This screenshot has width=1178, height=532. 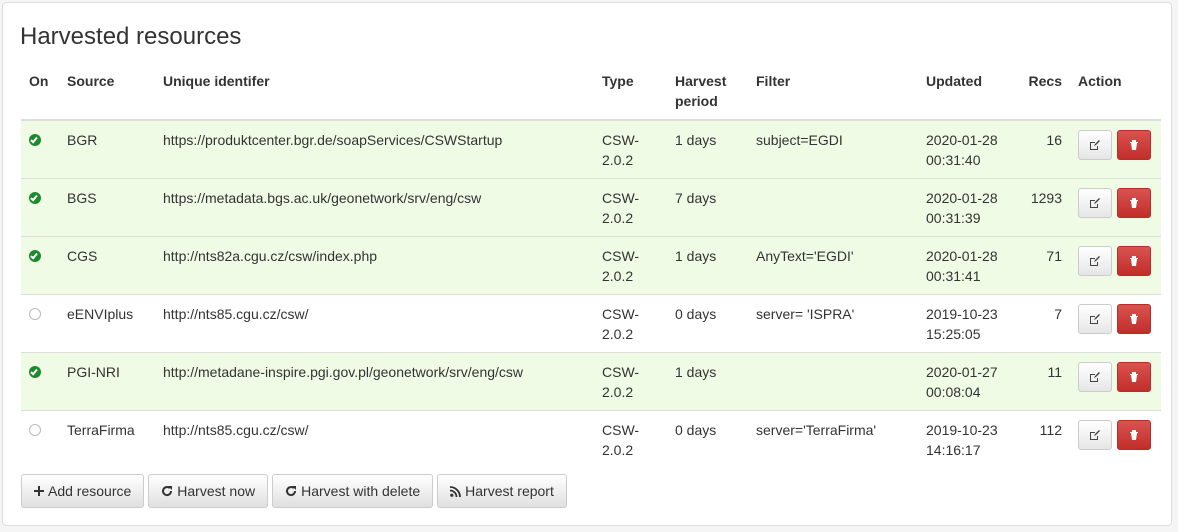 What do you see at coordinates (361, 491) in the screenshot?
I see `harvest-with-delete-label: Harvest with delete` at bounding box center [361, 491].